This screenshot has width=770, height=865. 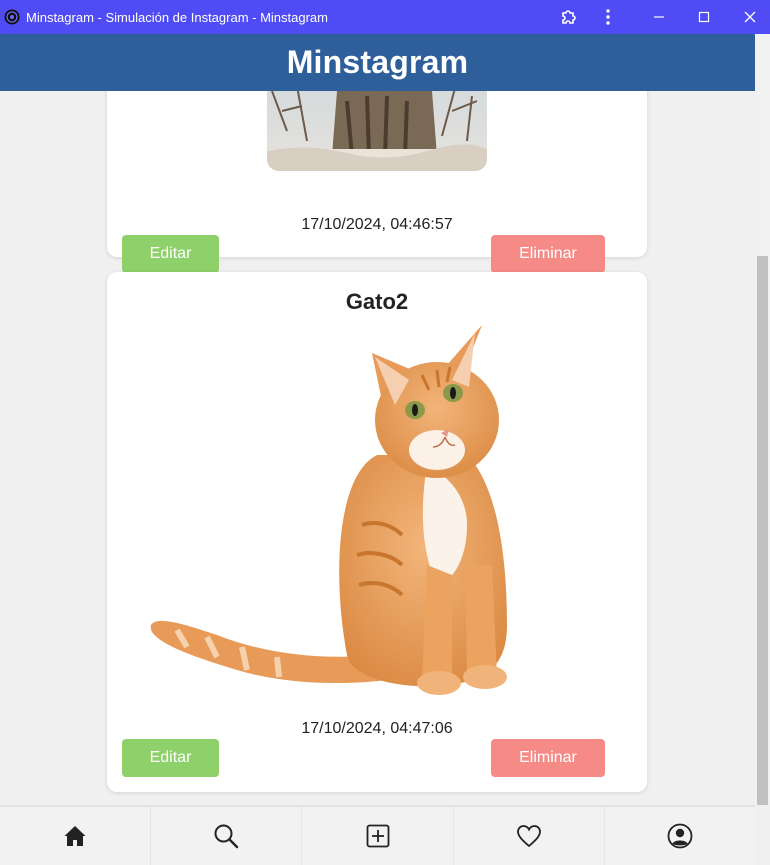 I want to click on app-header: Minstagram, so click(x=377, y=62).